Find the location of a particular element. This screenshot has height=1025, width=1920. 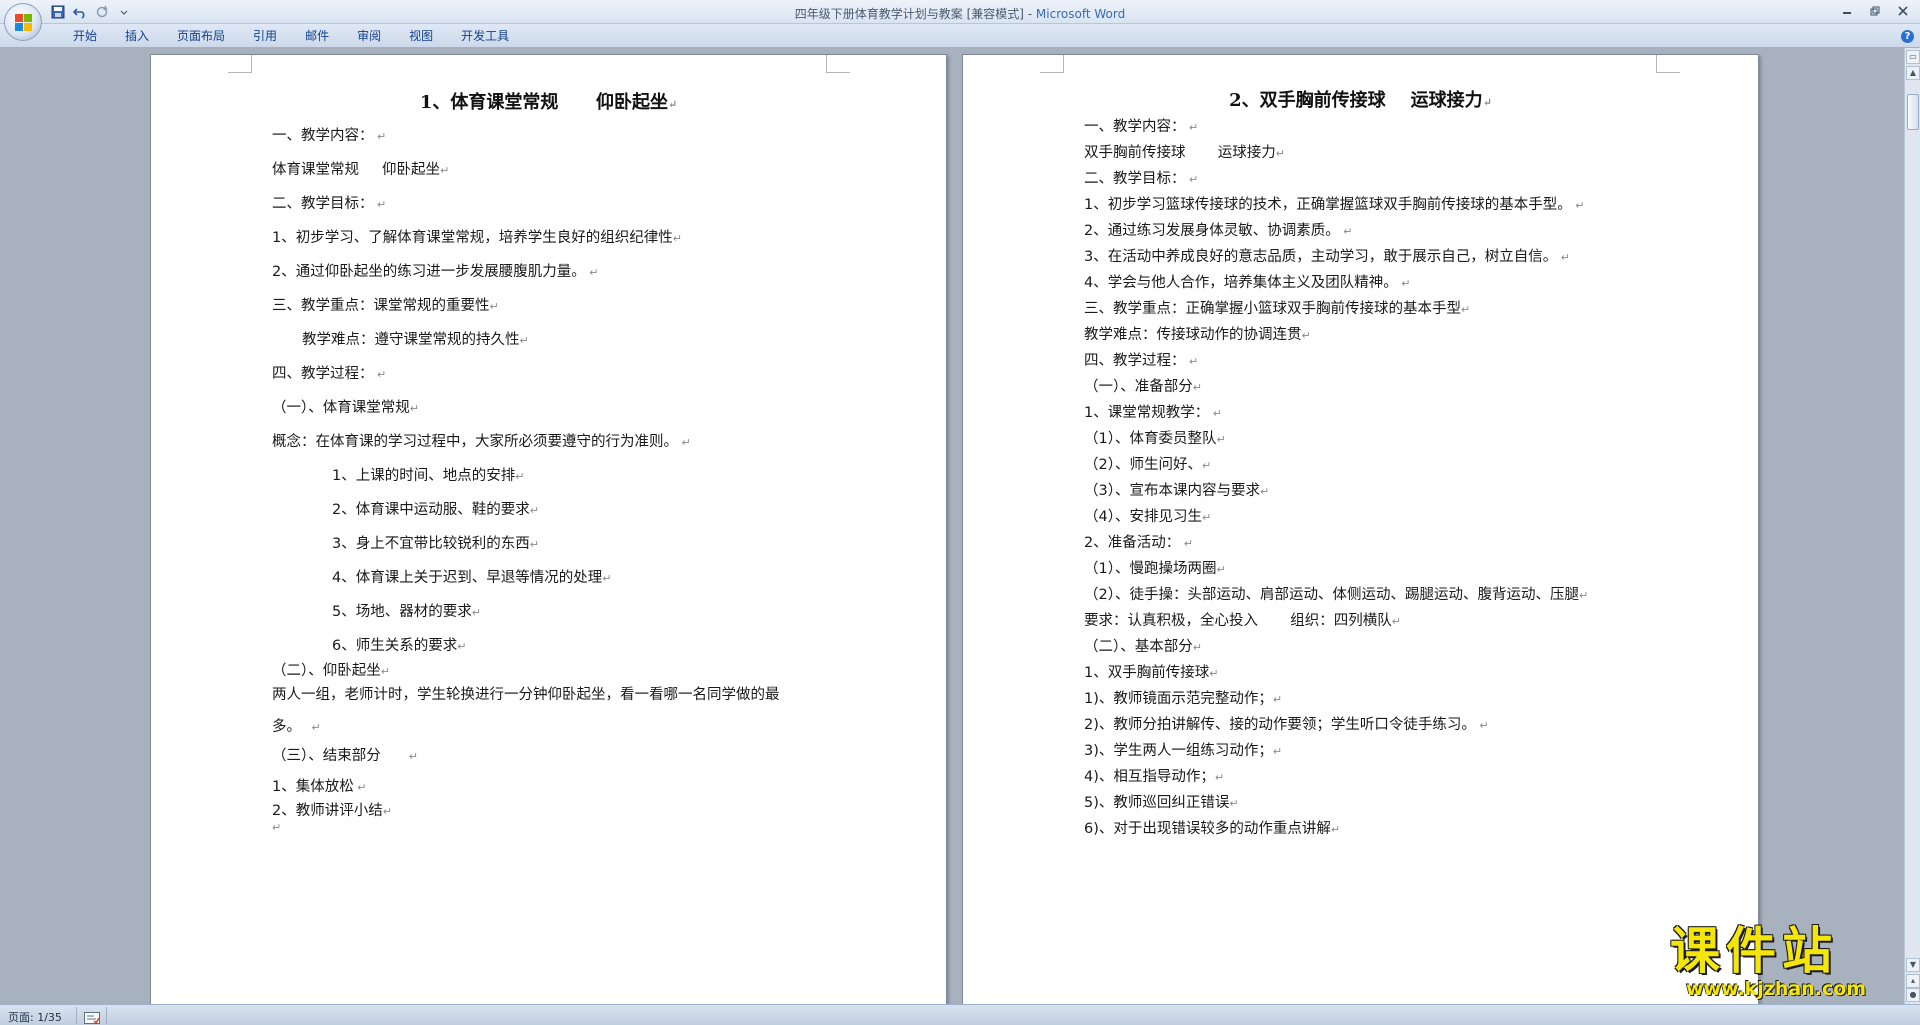

text-line: 1、初步学习篮球传接球的技术，正确掌握篮球双手胸前传接球的基本手型。 ↵ is located at coordinates (1334, 203).